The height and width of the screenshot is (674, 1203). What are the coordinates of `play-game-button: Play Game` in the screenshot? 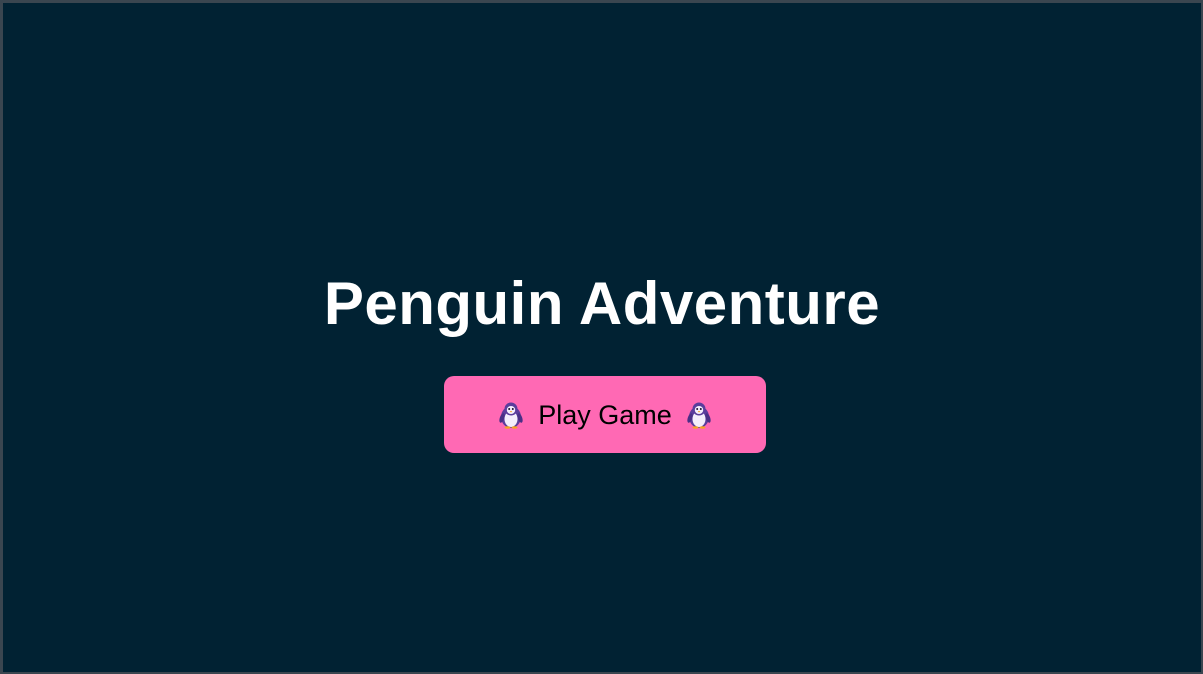 It's located at (605, 414).